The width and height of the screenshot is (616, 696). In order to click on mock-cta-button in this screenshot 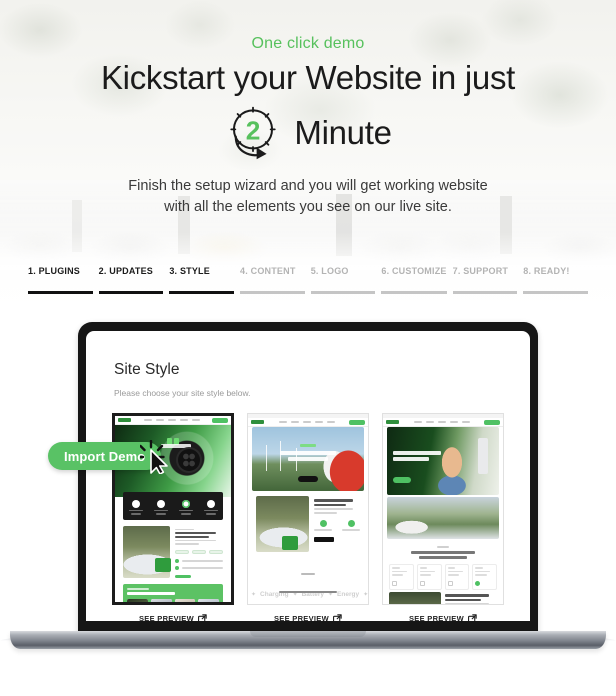, I will do `click(183, 576)`.